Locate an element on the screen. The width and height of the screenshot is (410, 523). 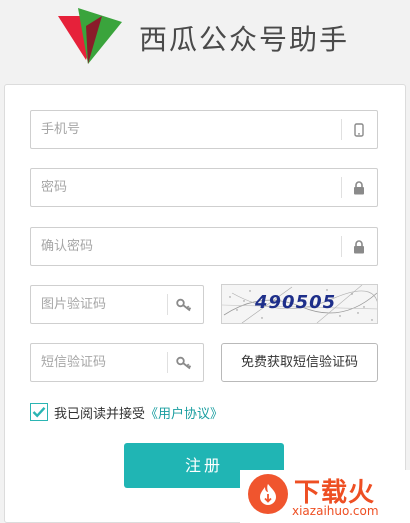
watermark: 下载火 xiazaihuo.com is located at coordinates (325, 496).